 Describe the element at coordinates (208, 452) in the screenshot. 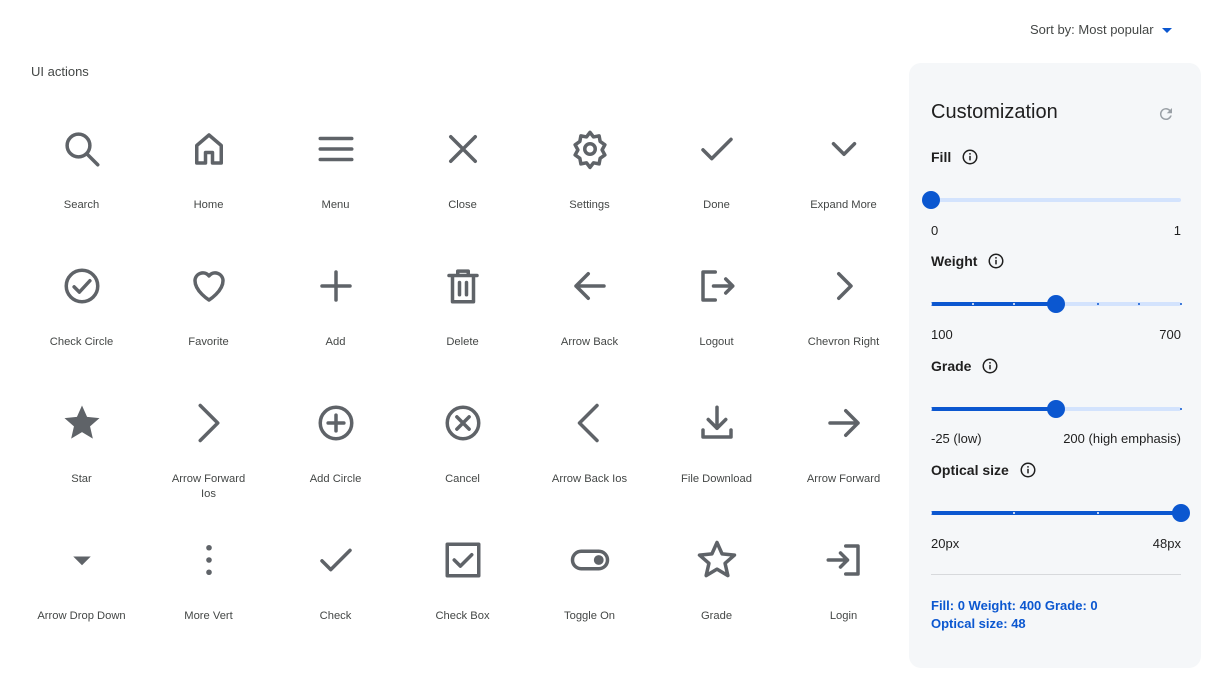

I see `icon-tile-arrow-forward-ios: Arrow Forward Ios` at that location.